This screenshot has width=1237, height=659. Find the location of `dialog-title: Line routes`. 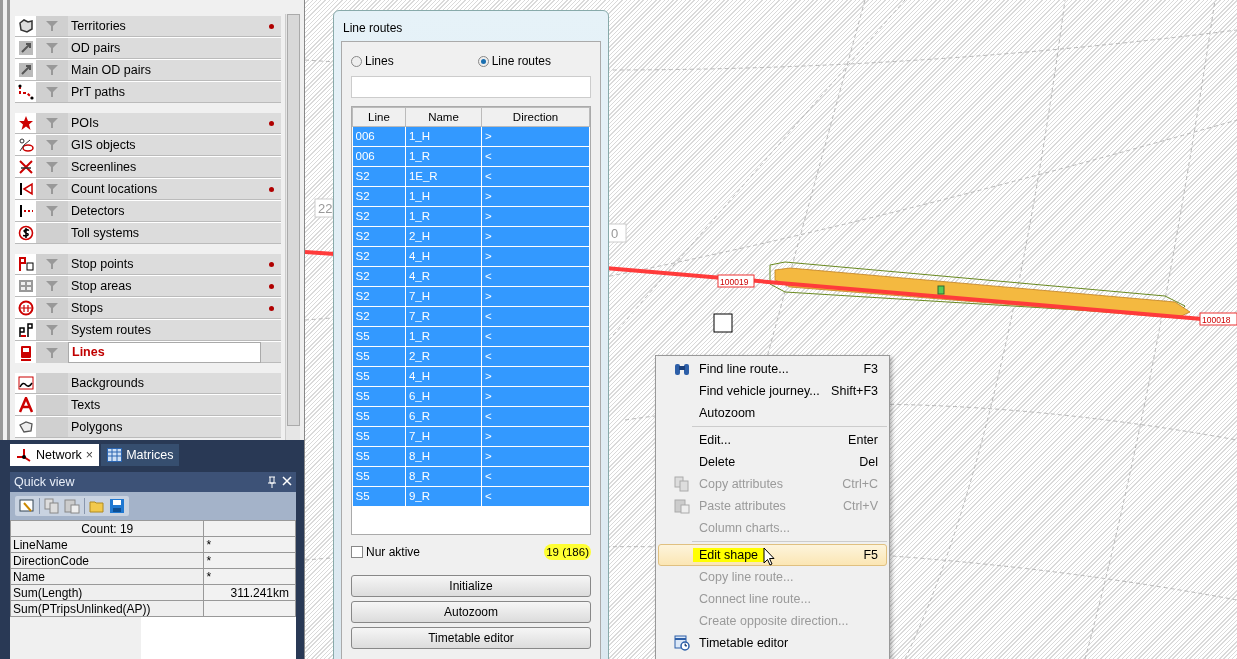

dialog-title: Line routes is located at coordinates (373, 28).